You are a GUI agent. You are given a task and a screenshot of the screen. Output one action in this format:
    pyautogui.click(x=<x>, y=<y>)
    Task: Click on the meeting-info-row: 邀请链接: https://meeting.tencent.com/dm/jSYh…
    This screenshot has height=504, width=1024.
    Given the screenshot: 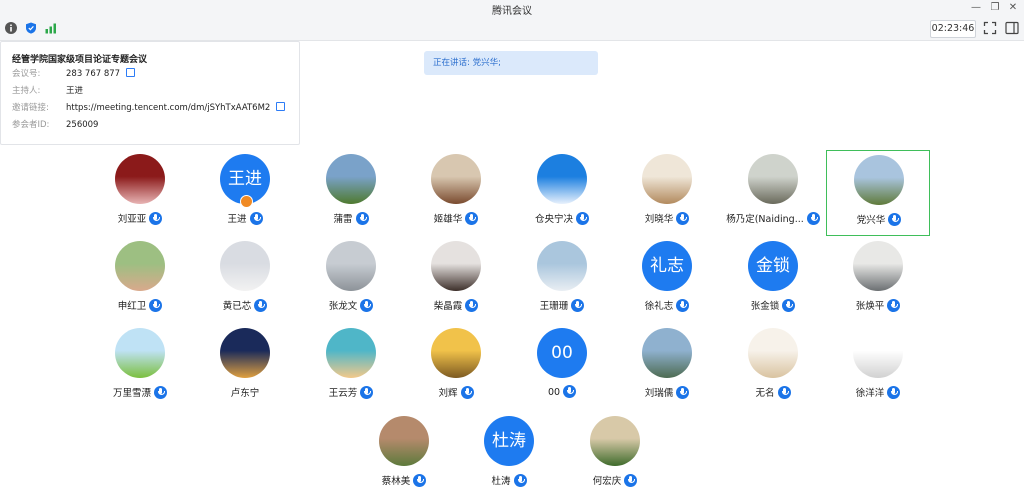 What is the action you would take?
    pyautogui.click(x=149, y=107)
    